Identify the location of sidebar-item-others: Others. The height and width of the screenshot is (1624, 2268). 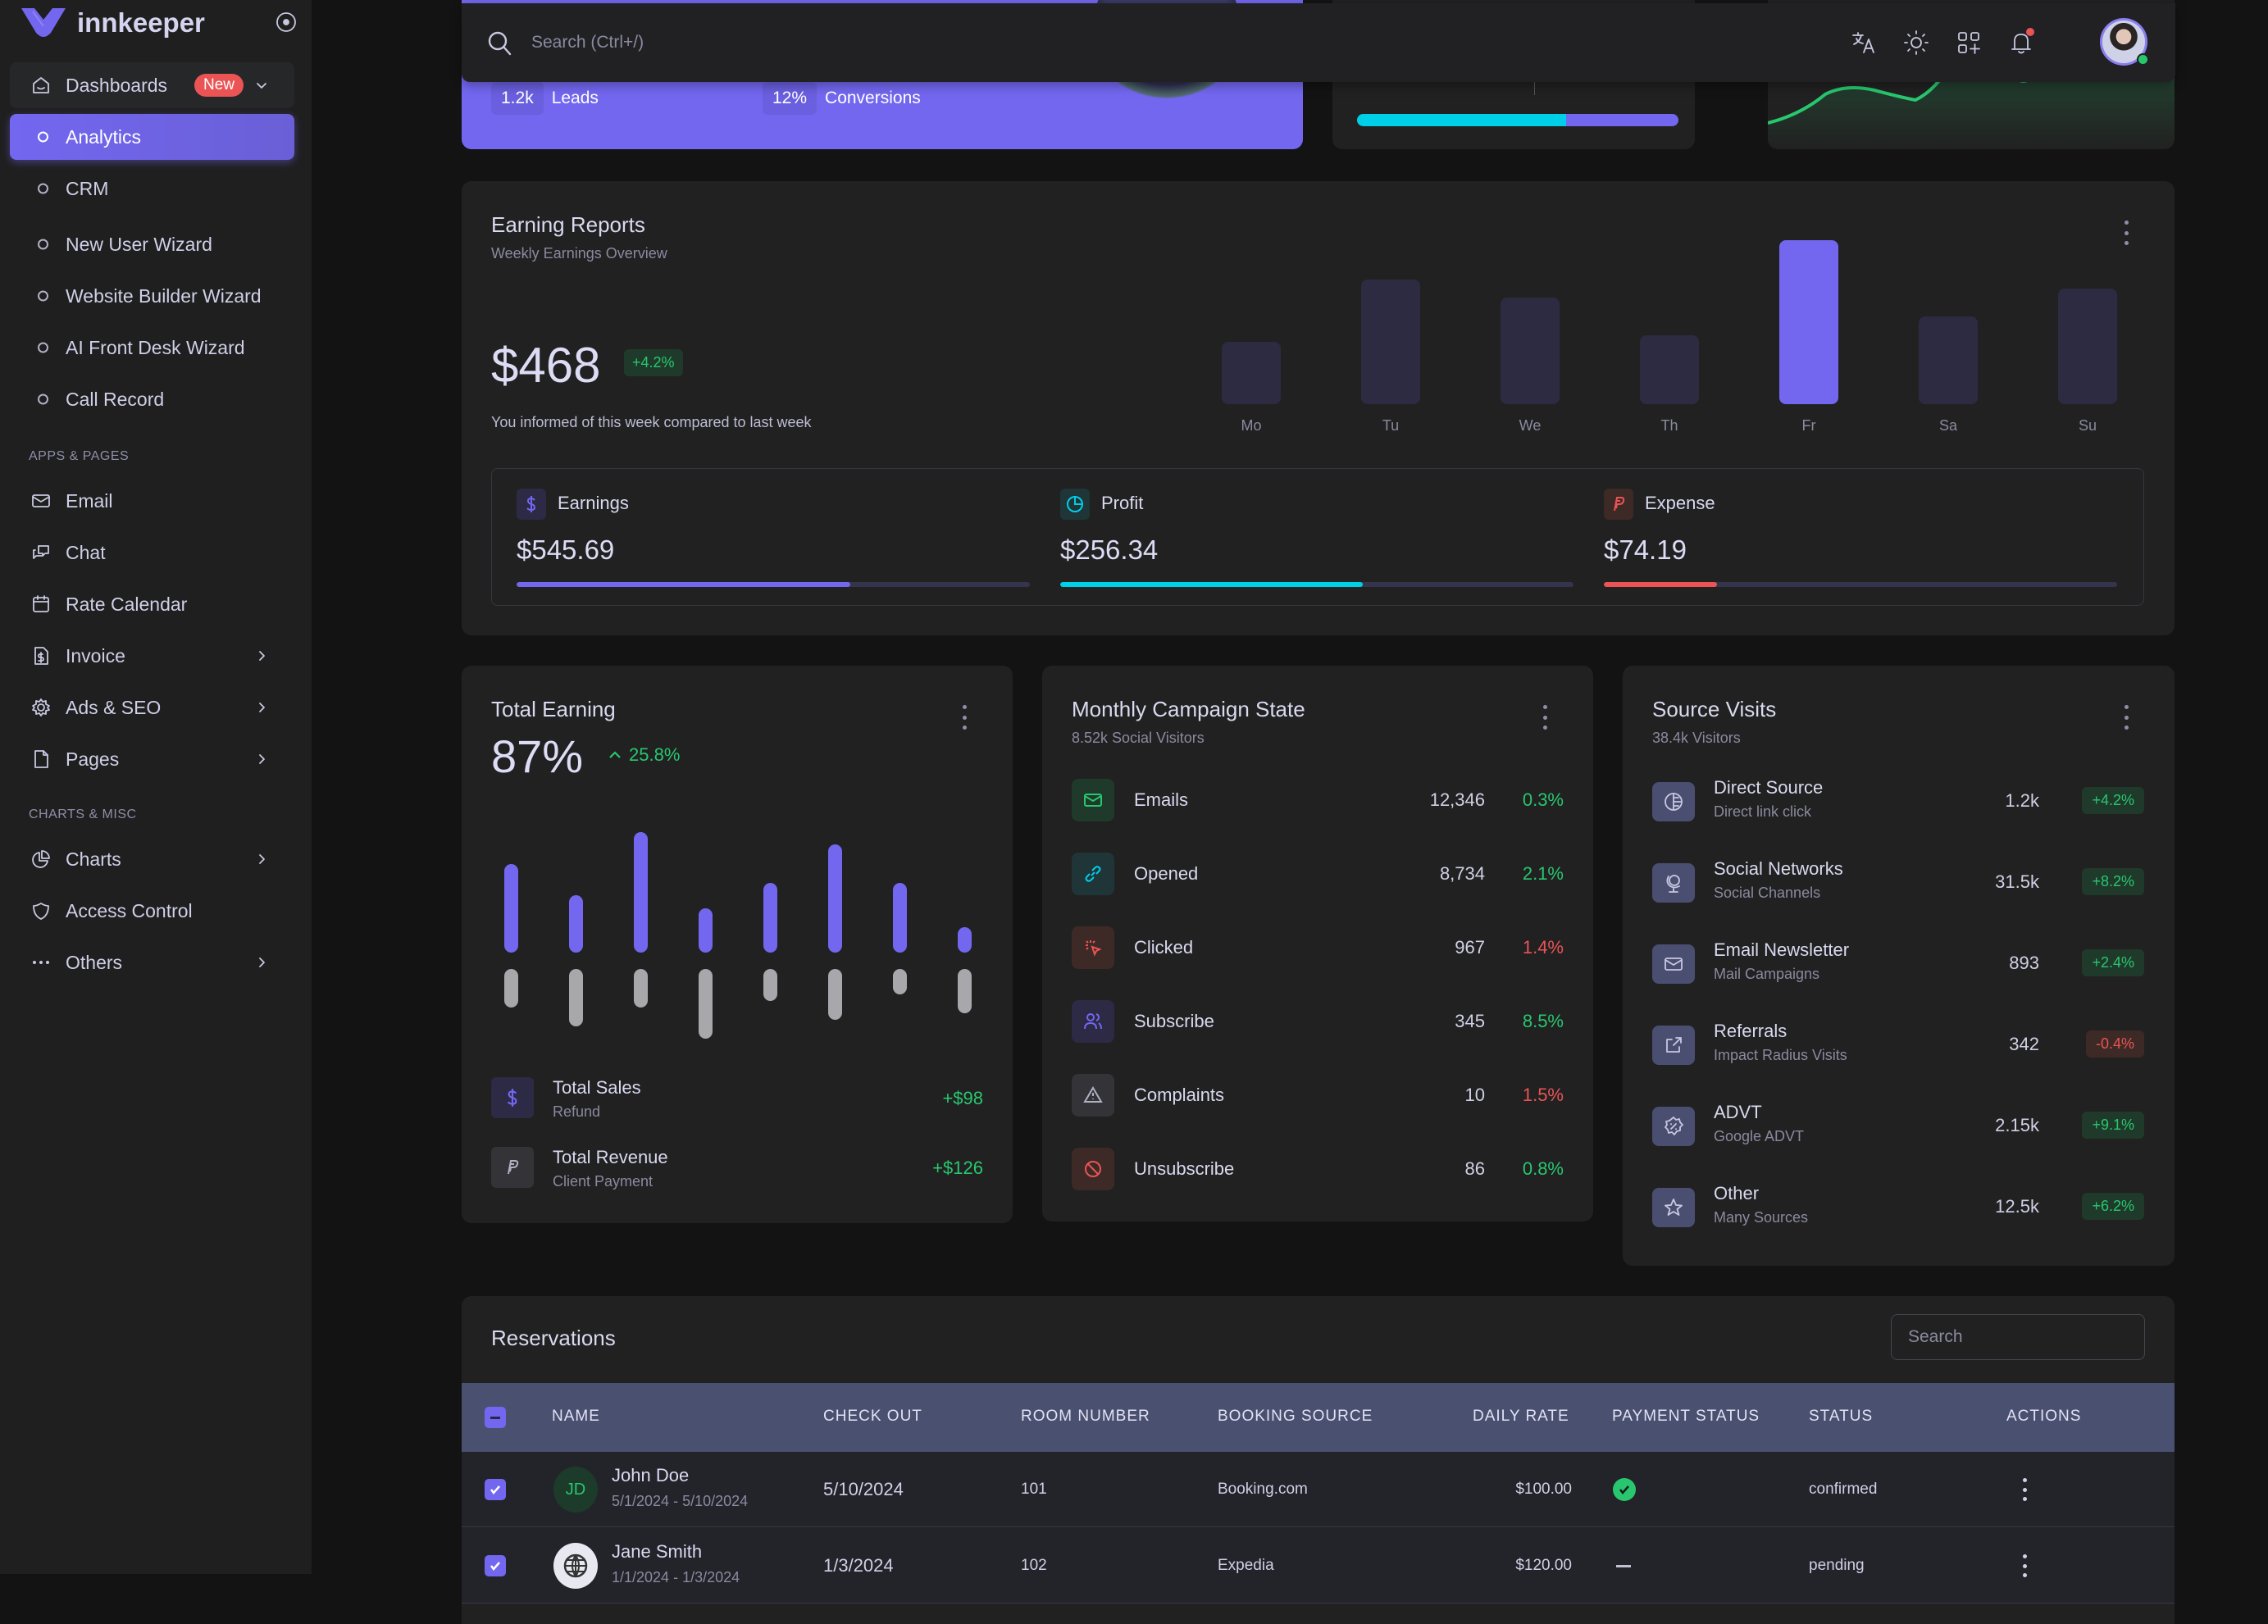
(152, 962).